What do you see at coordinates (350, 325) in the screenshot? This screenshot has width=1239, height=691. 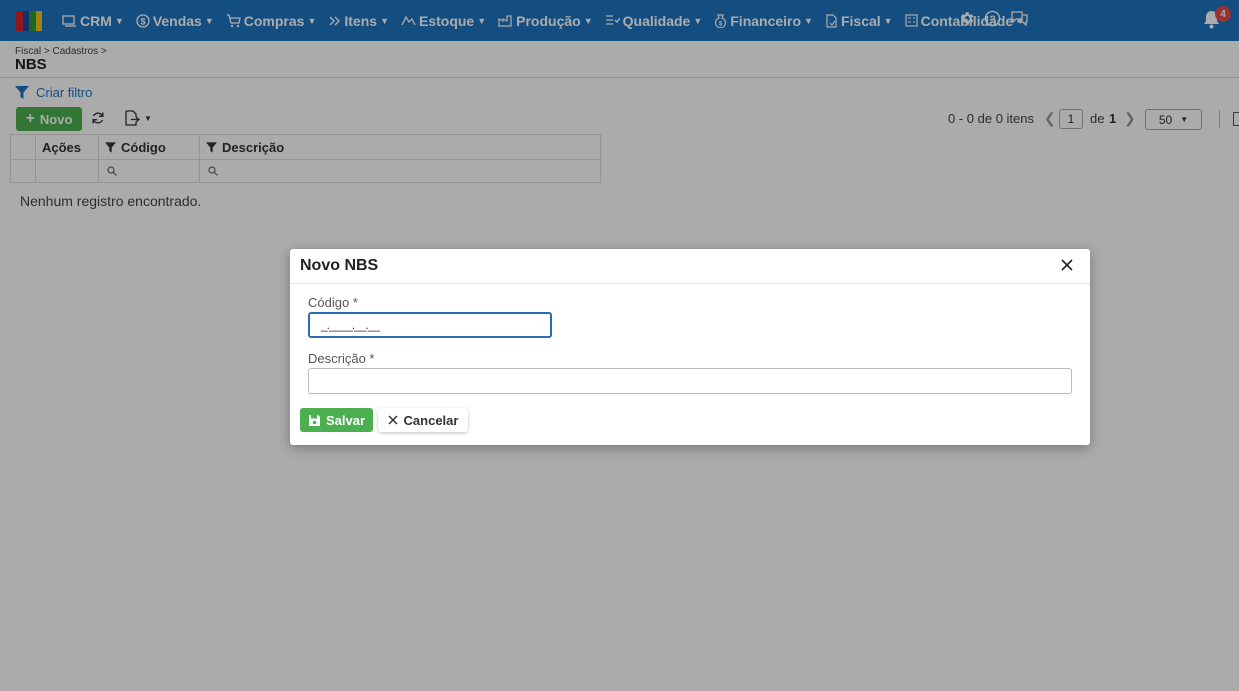 I see `codigo-input-mask: _.____.__.__` at bounding box center [350, 325].